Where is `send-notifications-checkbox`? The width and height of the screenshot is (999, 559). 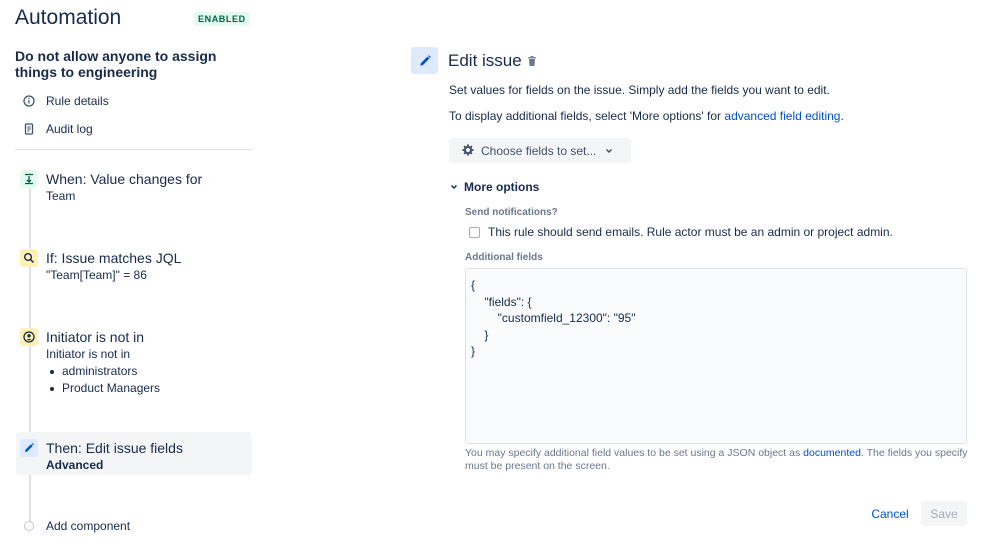
send-notifications-checkbox is located at coordinates (474, 232).